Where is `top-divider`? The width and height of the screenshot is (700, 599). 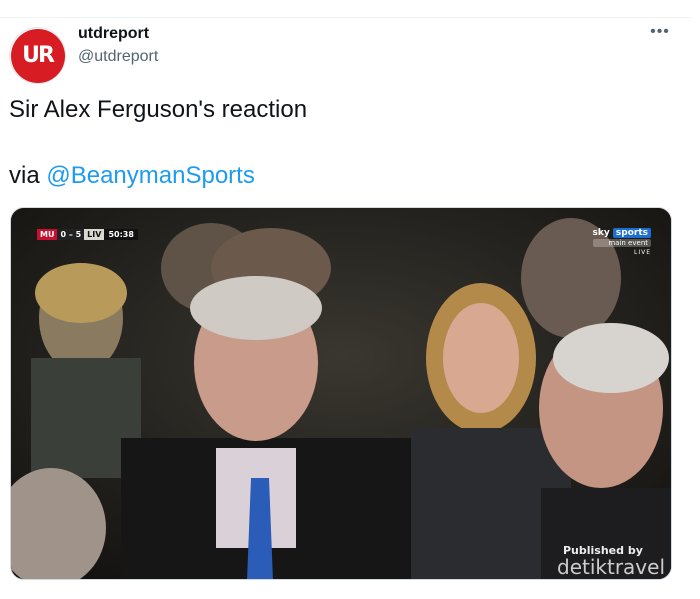 top-divider is located at coordinates (346, 17).